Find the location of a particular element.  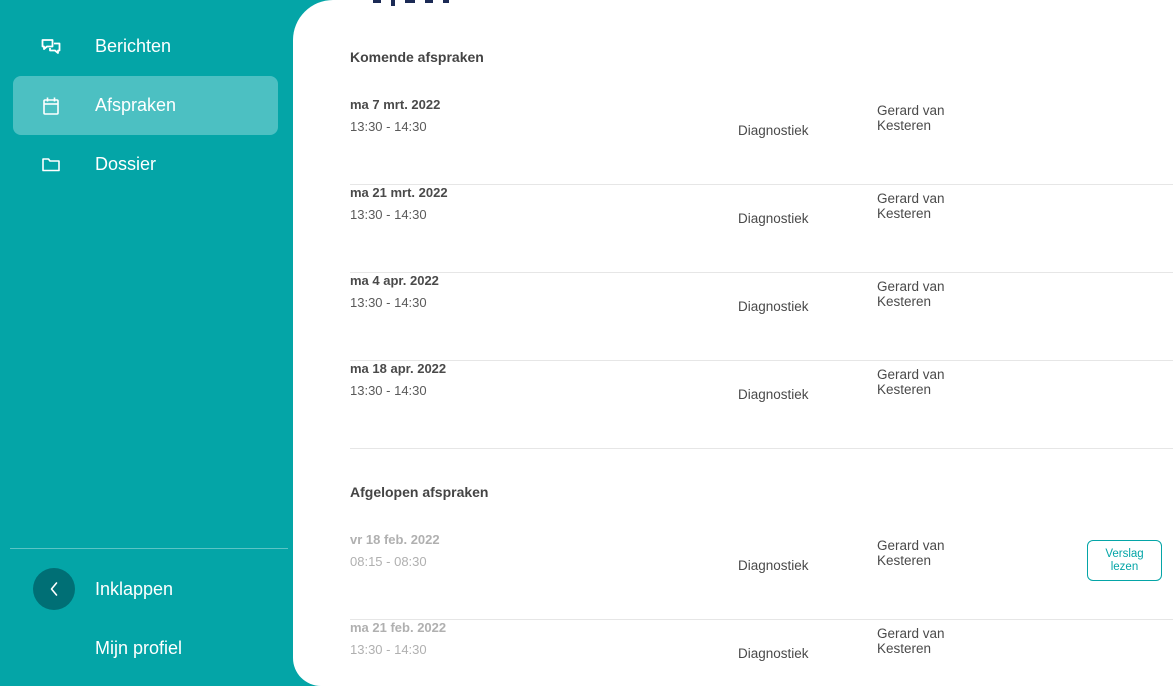

appointment-date: ma 7 mrt. 2022 is located at coordinates (395, 104).